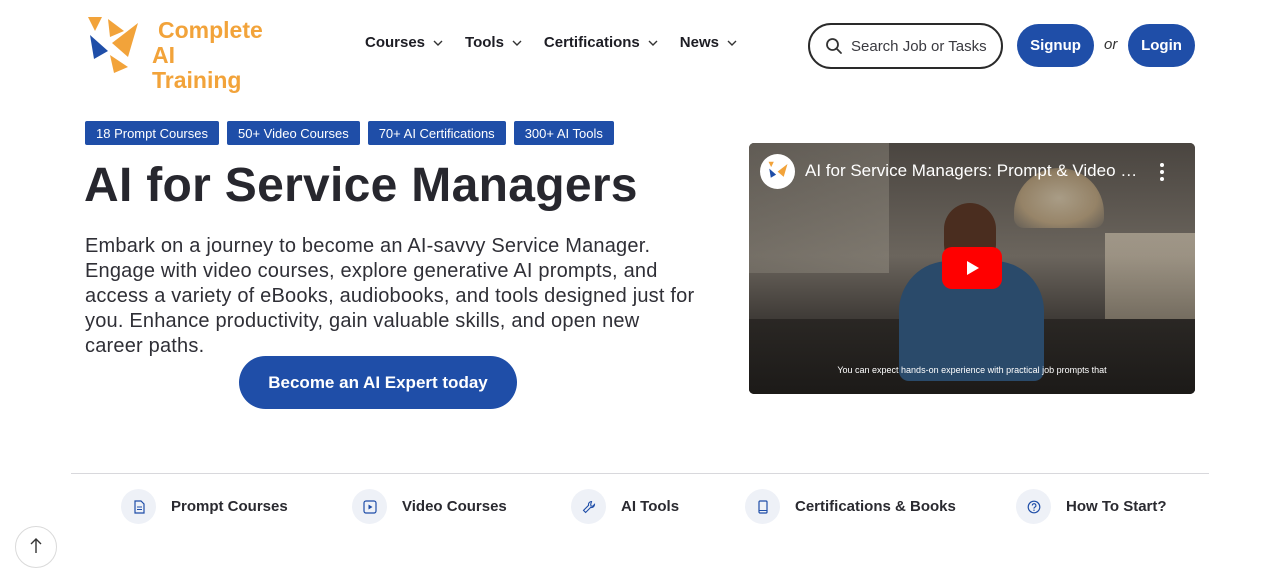  I want to click on play-square-icon, so click(369, 506).